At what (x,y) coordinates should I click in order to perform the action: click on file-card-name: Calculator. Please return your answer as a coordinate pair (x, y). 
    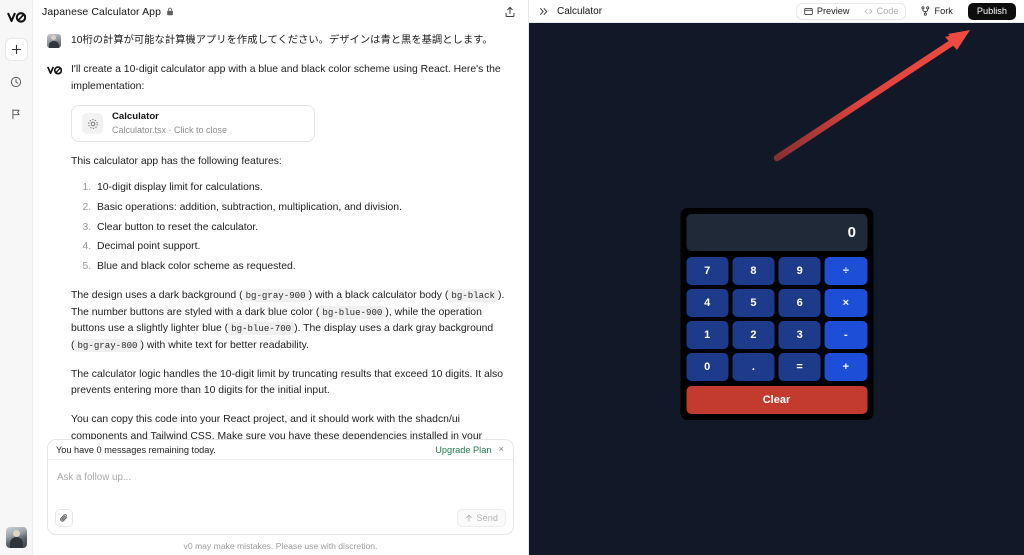
    Looking at the image, I should click on (135, 117).